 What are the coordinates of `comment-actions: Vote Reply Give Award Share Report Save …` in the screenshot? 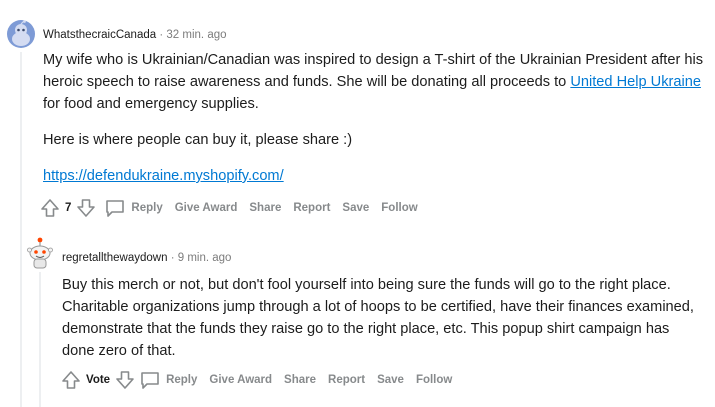 It's located at (258, 380).